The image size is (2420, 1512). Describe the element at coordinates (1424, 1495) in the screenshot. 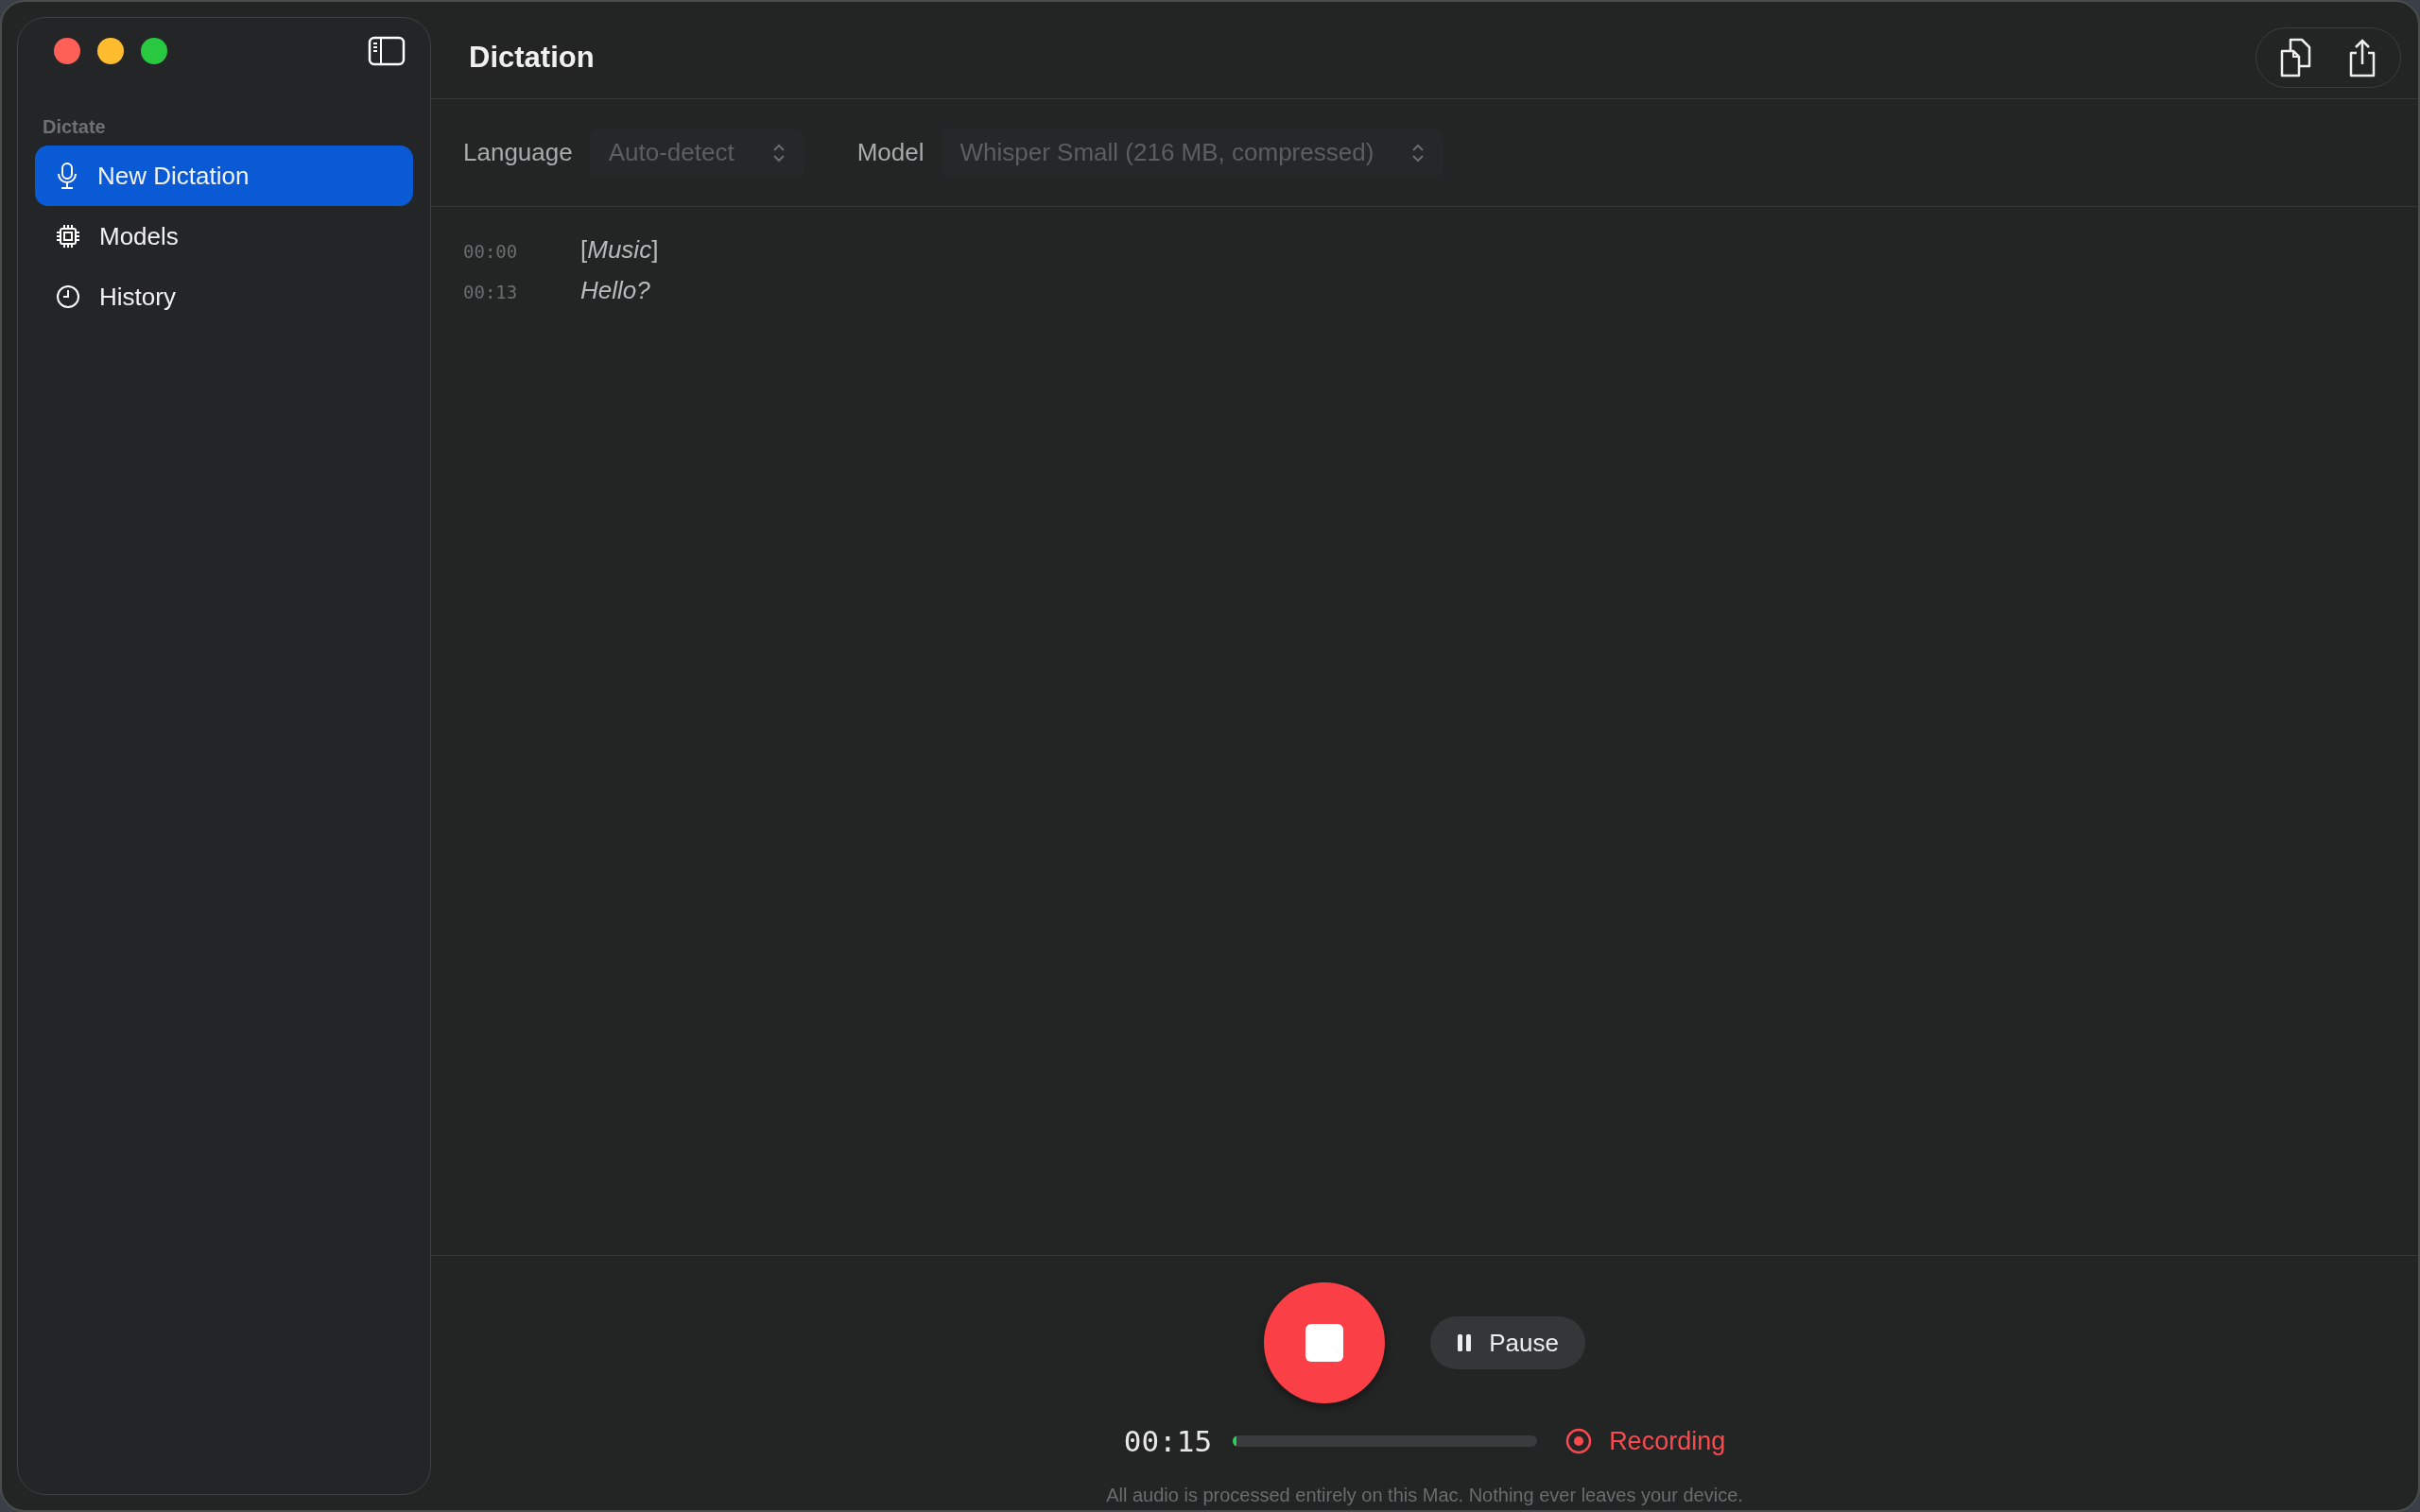

I see `privacy-note: All audio is processed entirely on this Mac. Nothing ever leaves your device.` at that location.